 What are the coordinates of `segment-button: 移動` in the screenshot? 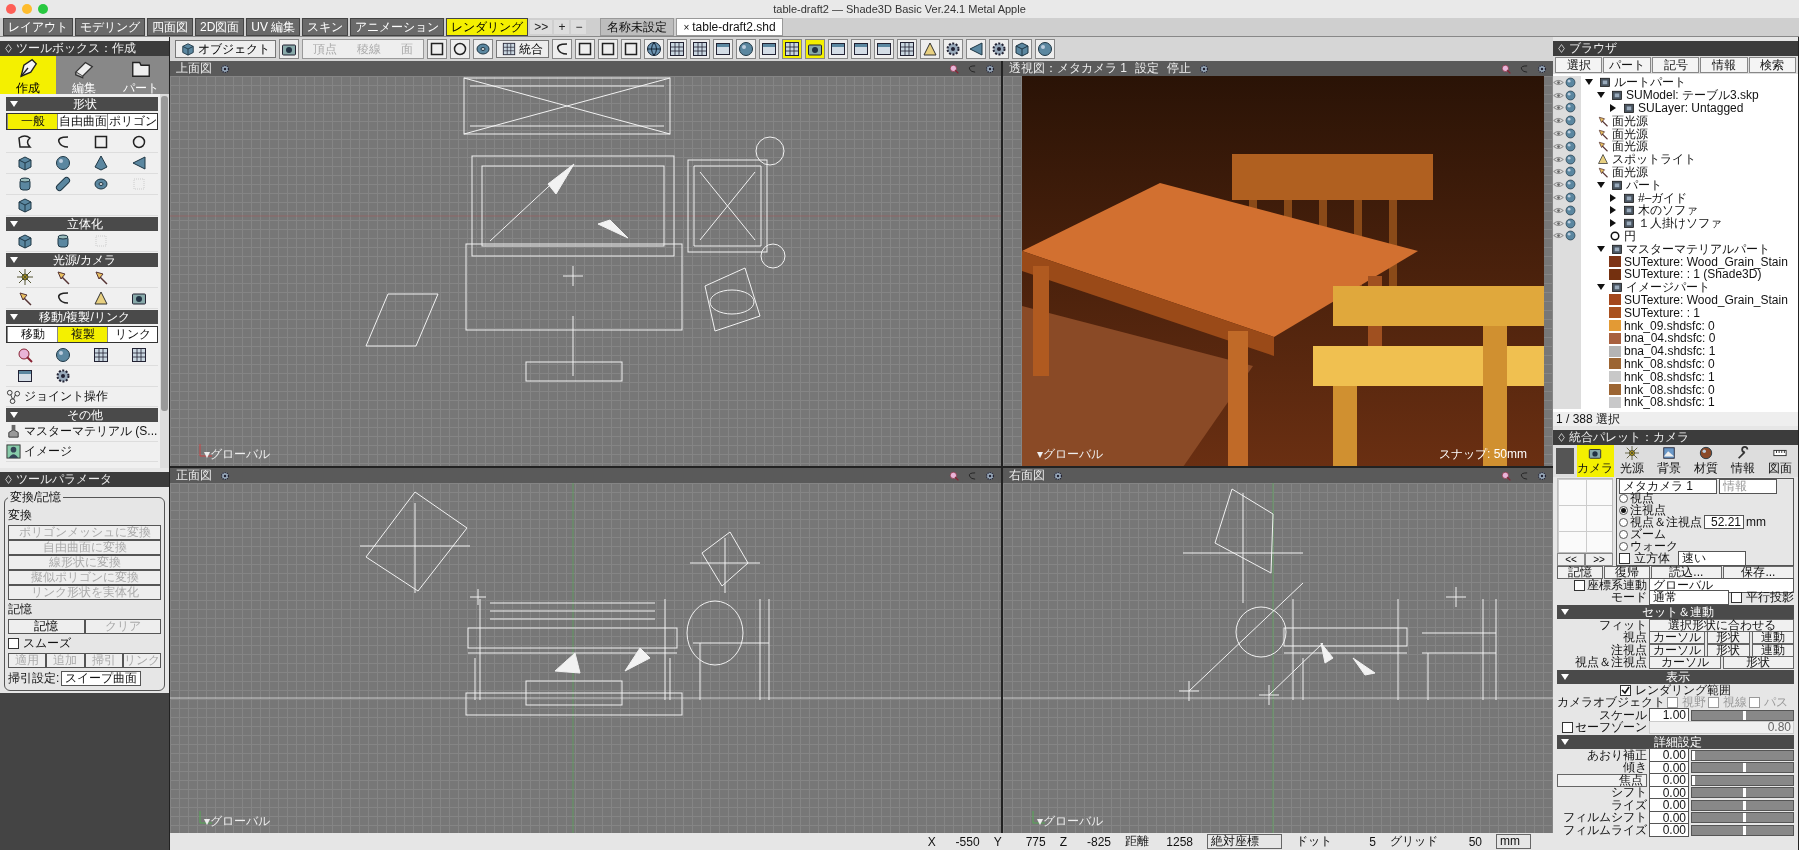 It's located at (32, 334).